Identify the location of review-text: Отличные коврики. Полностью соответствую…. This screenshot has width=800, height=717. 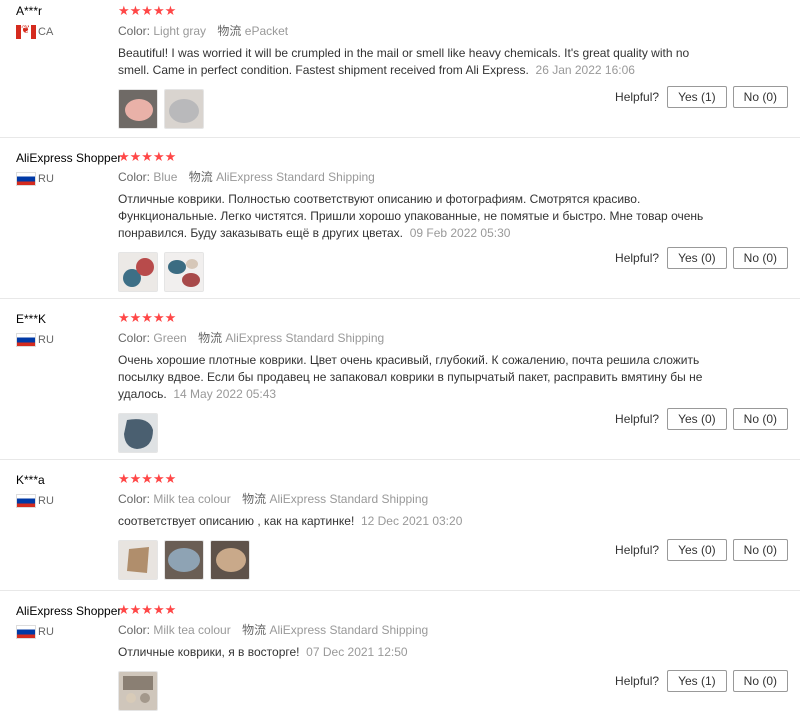
(418, 216).